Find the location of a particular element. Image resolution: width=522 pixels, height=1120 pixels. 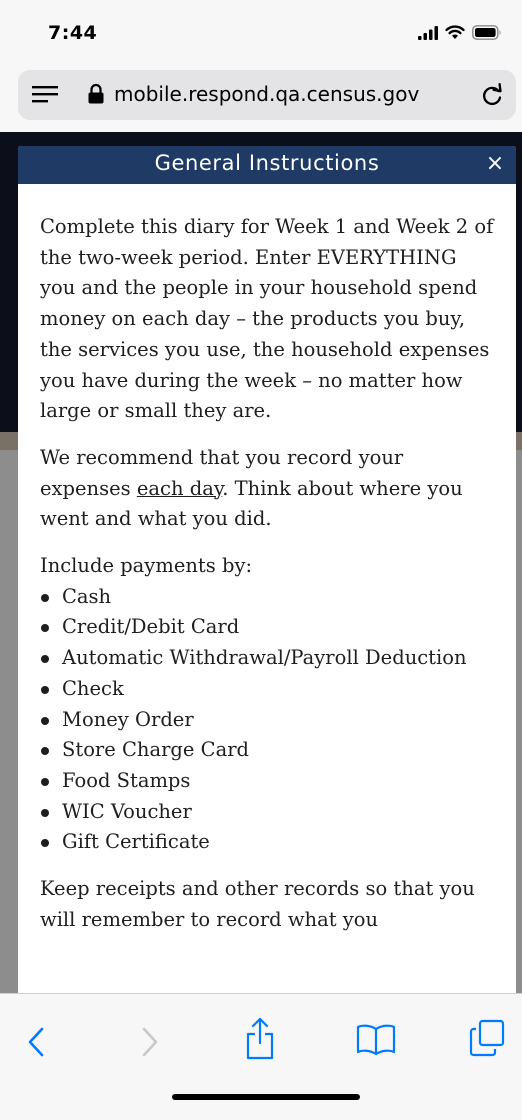

back-icon is located at coordinates (36, 1042).